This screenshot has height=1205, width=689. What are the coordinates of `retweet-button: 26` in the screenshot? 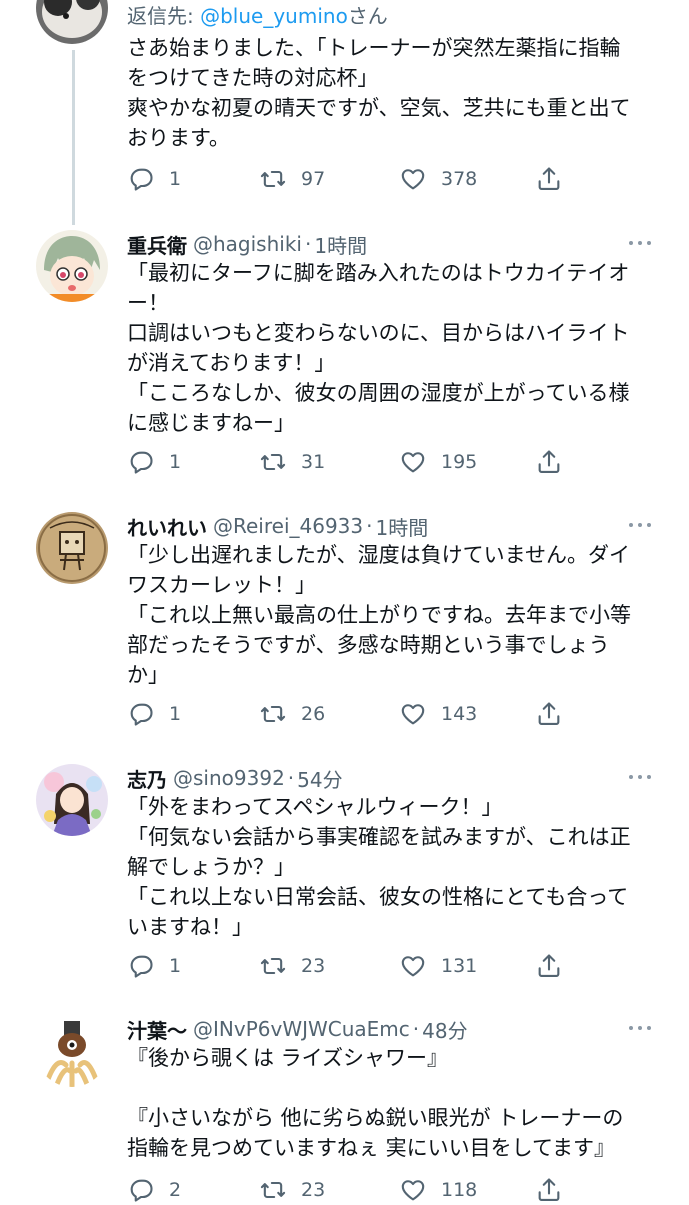 It's located at (292, 714).